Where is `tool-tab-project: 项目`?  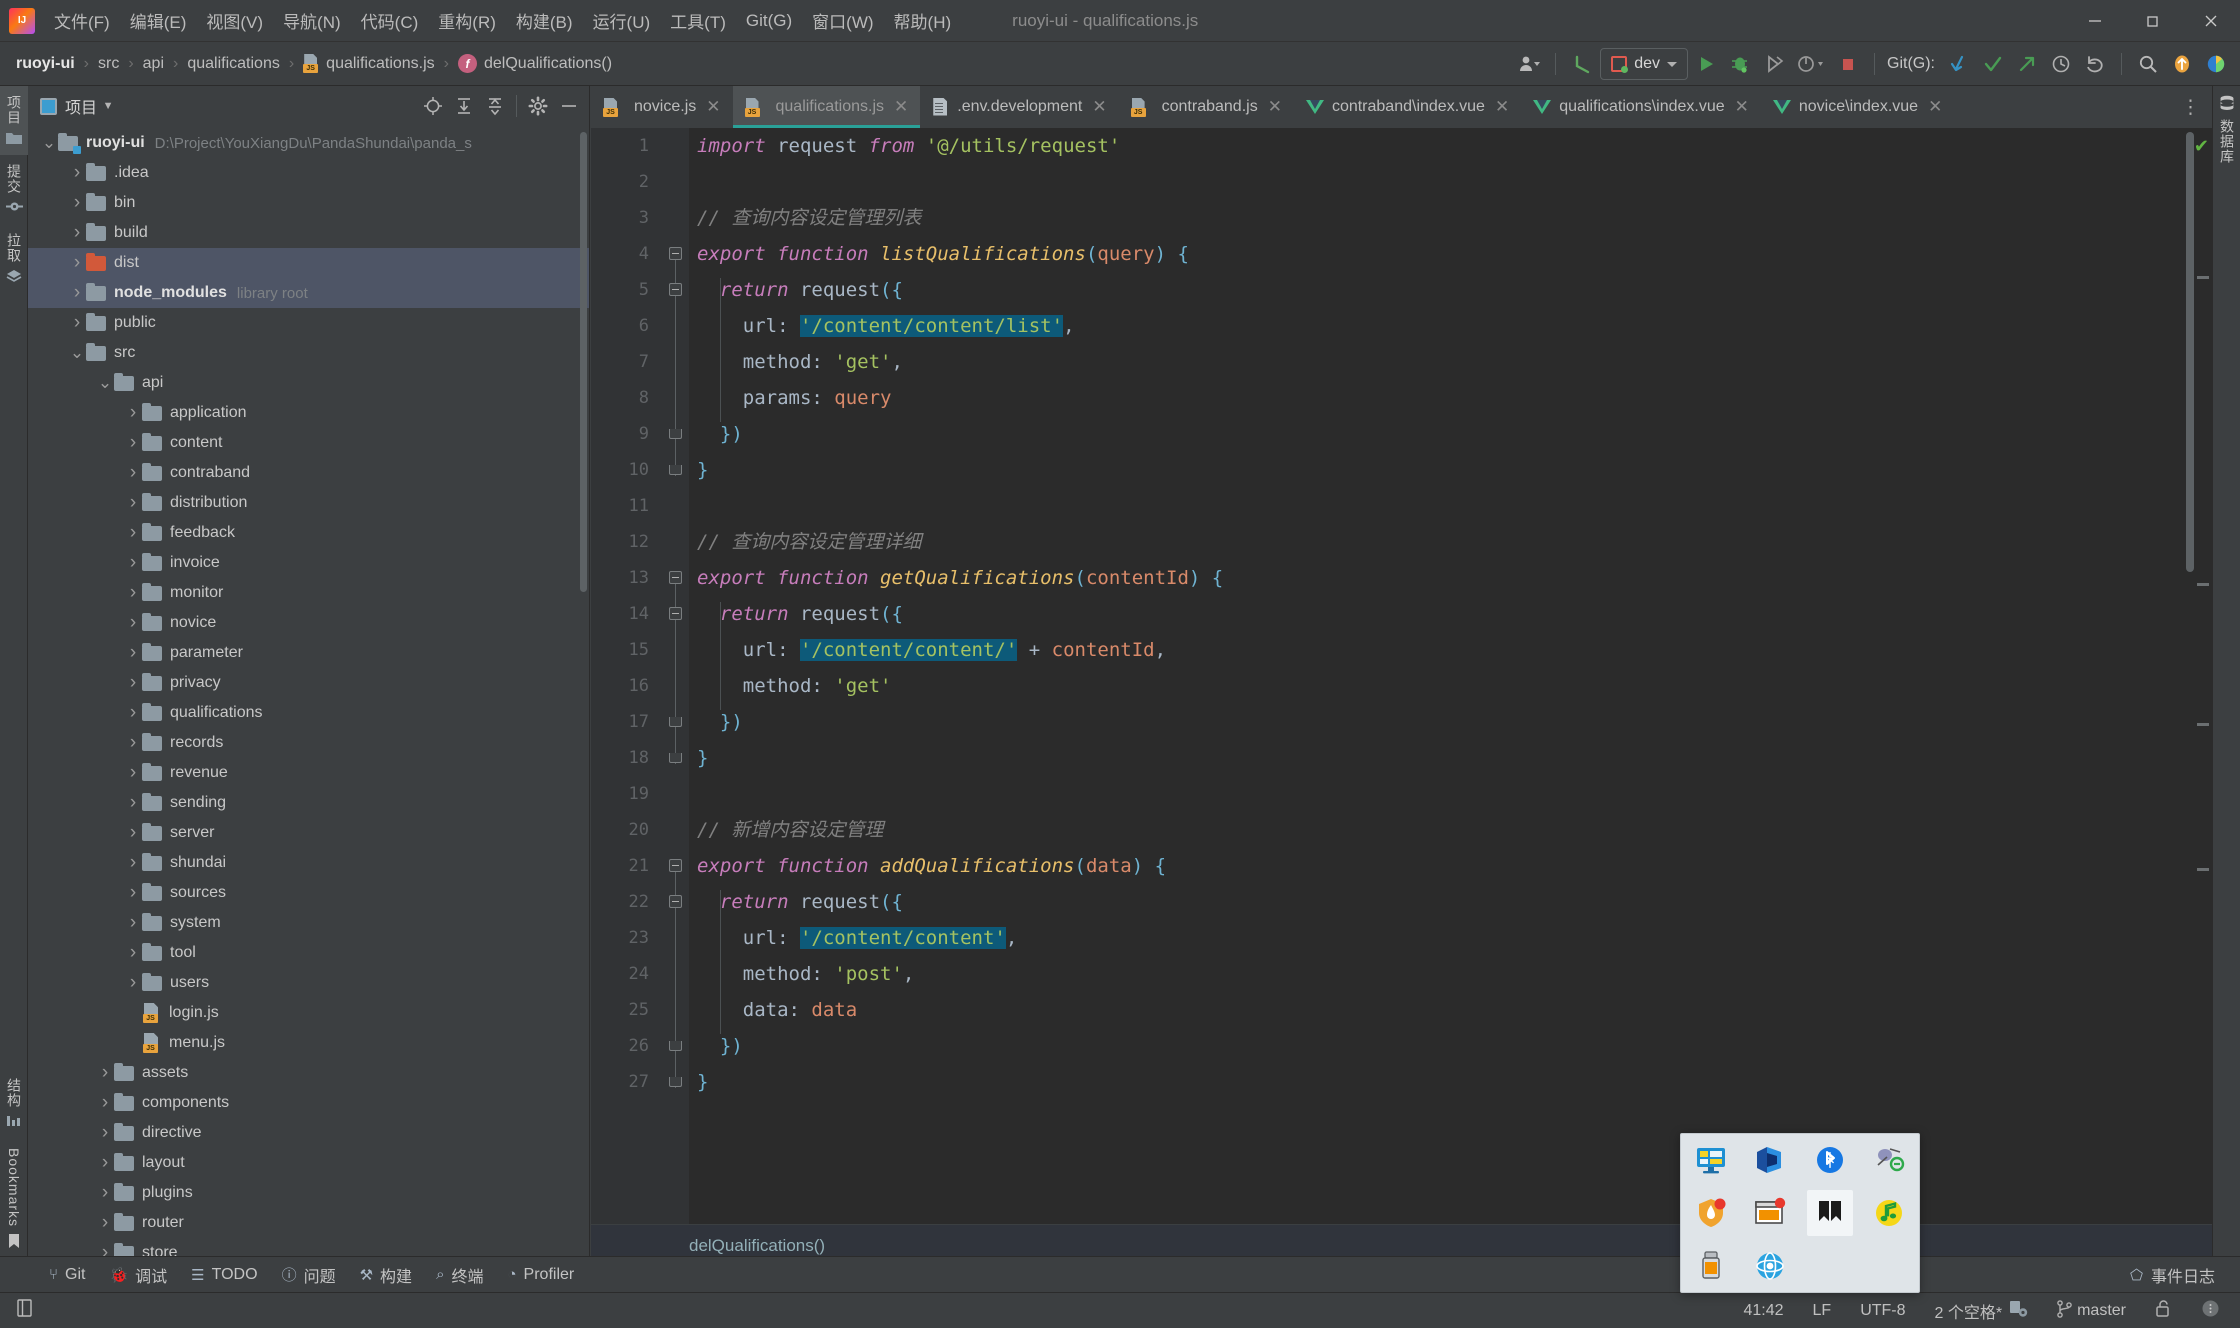
tool-tab-project: 项目 is located at coordinates (14, 120).